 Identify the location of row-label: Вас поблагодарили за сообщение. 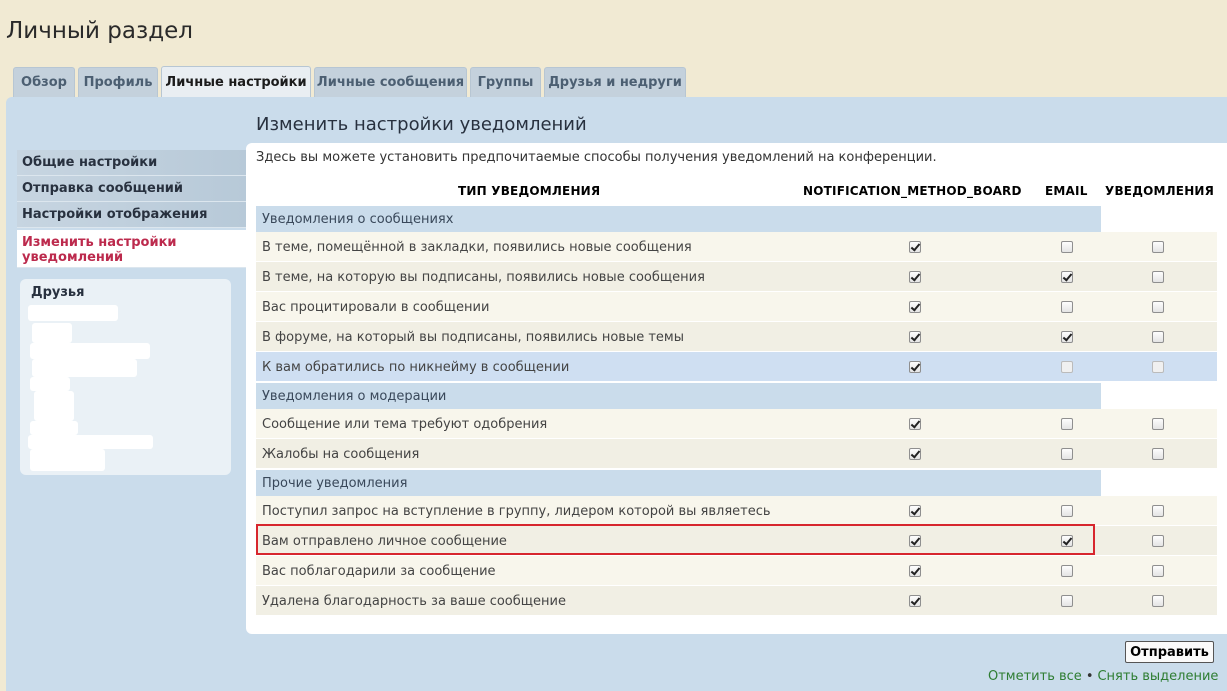
(379, 571).